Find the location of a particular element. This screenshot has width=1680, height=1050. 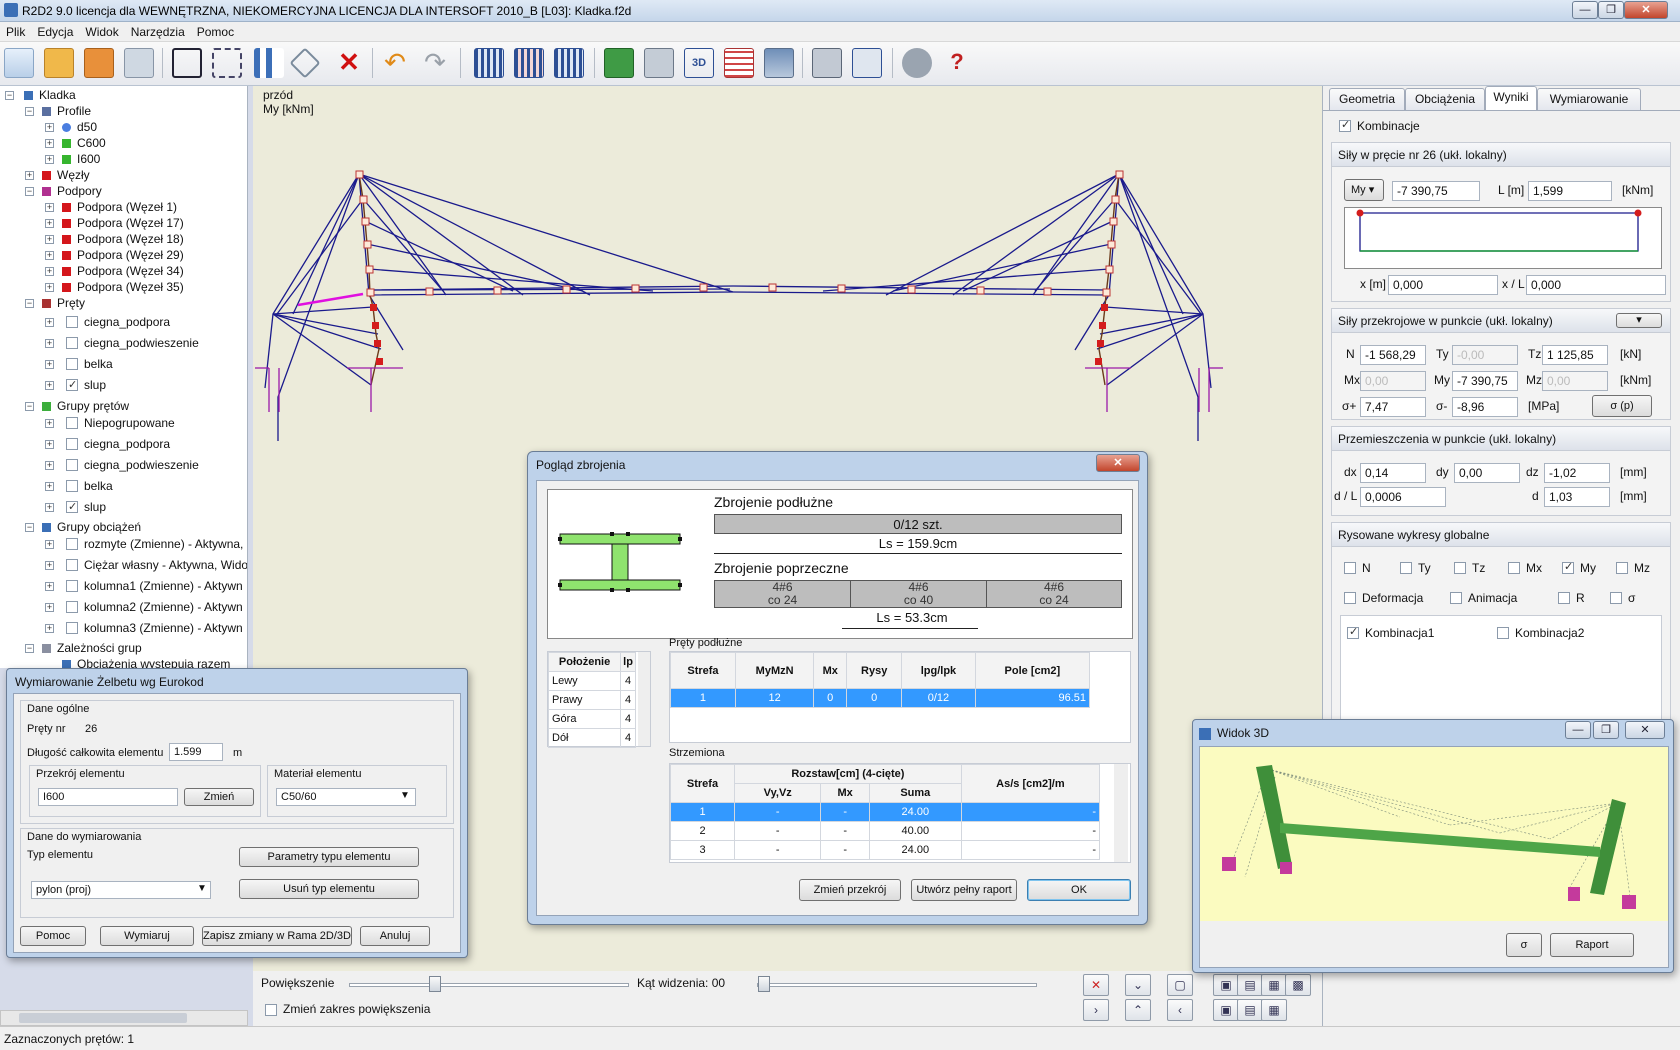

table-row: Lewy 4 is located at coordinates (591, 681).